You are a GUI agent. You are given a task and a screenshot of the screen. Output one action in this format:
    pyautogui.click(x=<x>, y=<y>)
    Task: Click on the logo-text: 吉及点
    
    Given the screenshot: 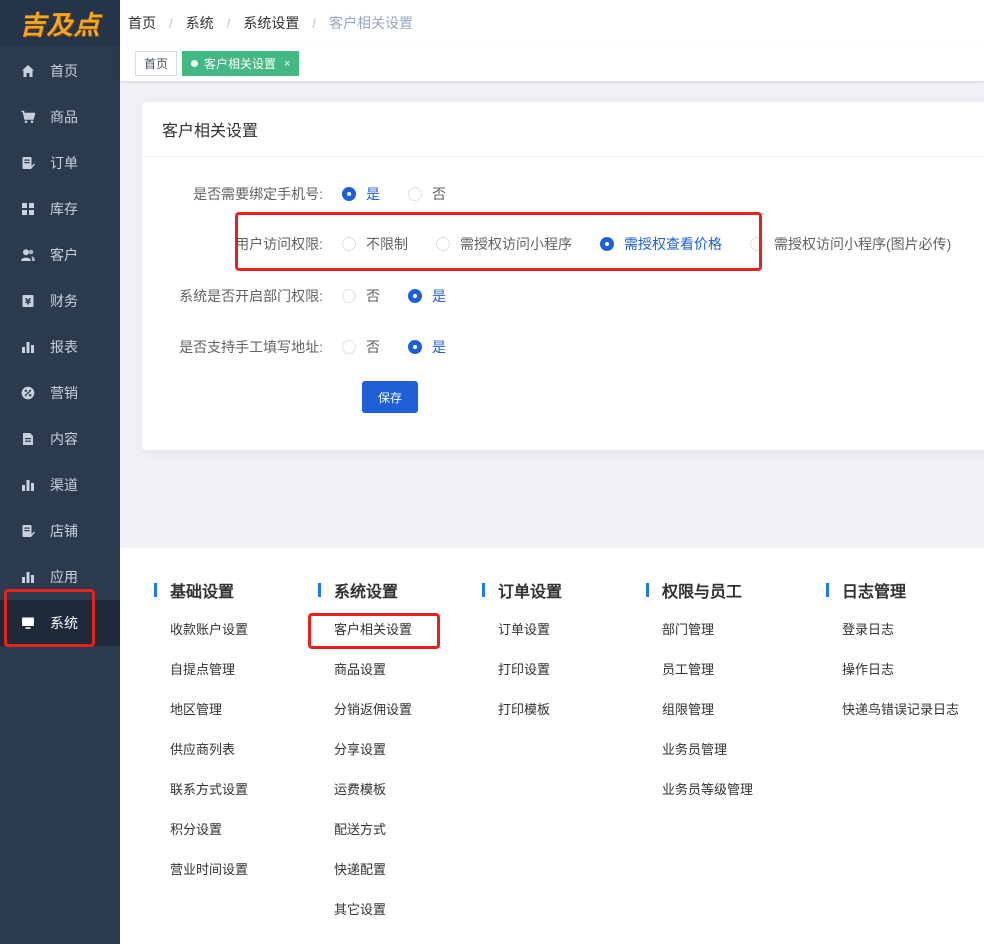 What is the action you would take?
    pyautogui.click(x=60, y=25)
    